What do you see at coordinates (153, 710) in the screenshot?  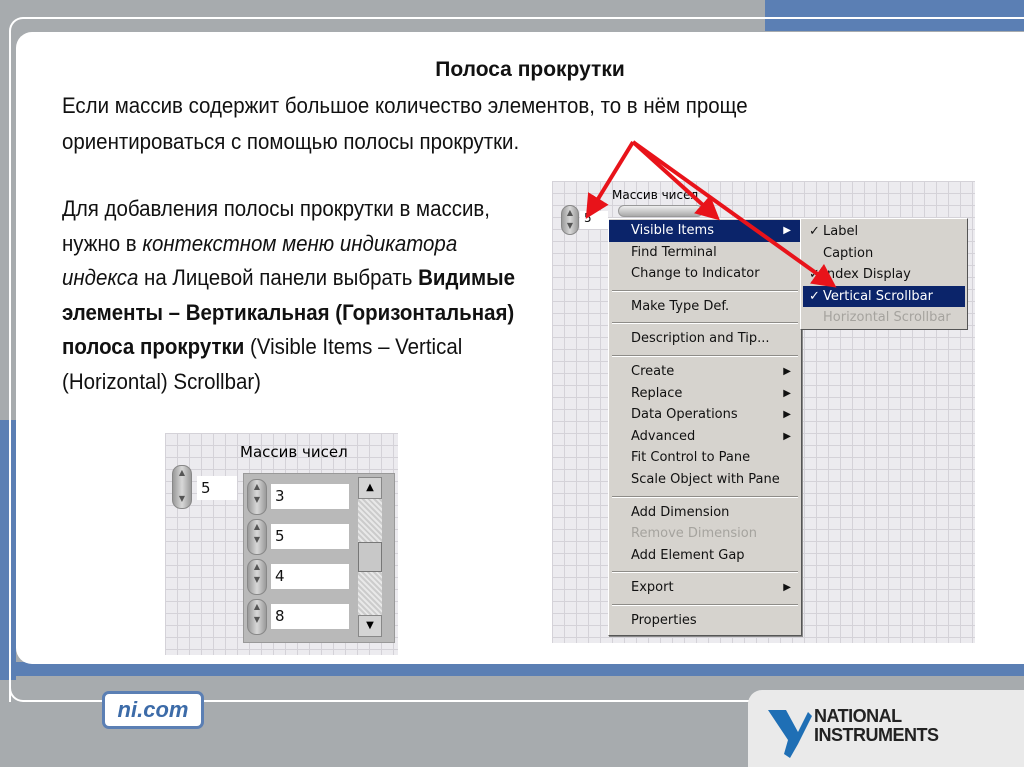 I see `ni-com-link: ni.com` at bounding box center [153, 710].